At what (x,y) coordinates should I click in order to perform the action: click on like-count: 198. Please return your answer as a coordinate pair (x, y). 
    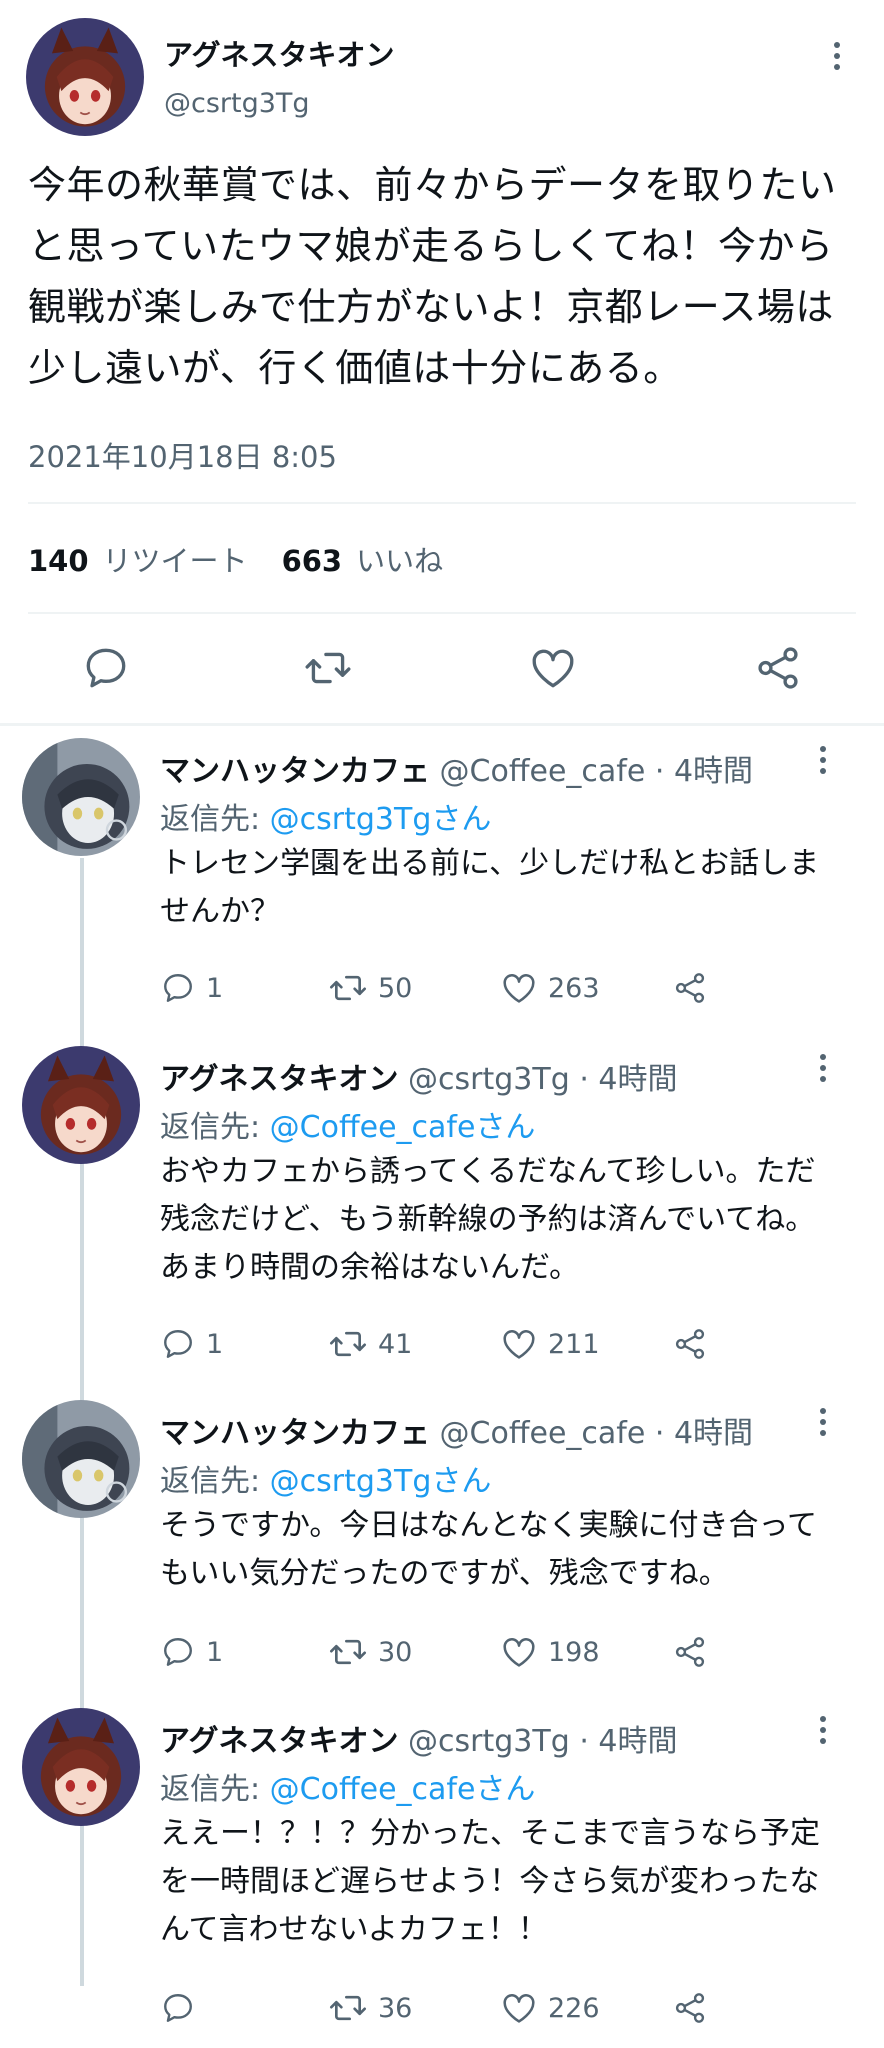
    Looking at the image, I should click on (574, 1652).